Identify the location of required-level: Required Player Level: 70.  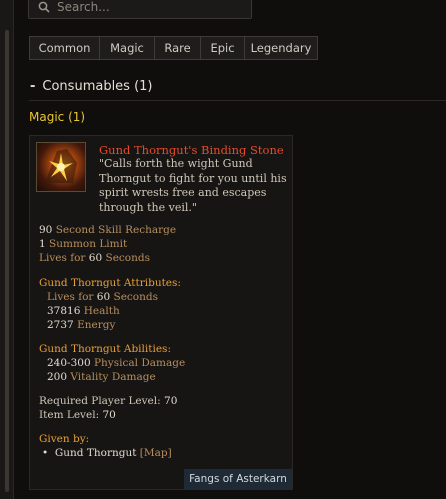
(108, 401).